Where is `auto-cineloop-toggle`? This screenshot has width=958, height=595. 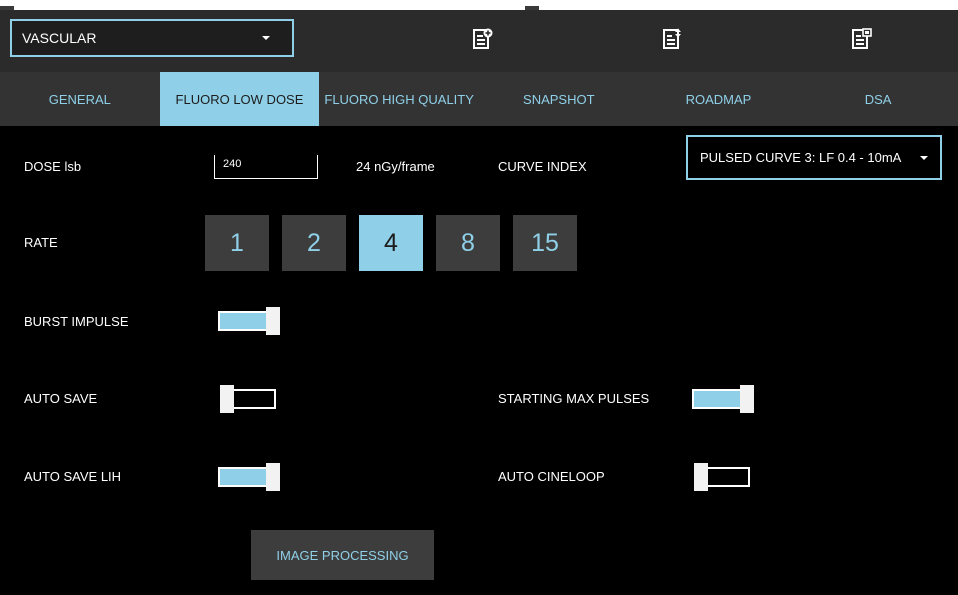
auto-cineloop-toggle is located at coordinates (725, 477).